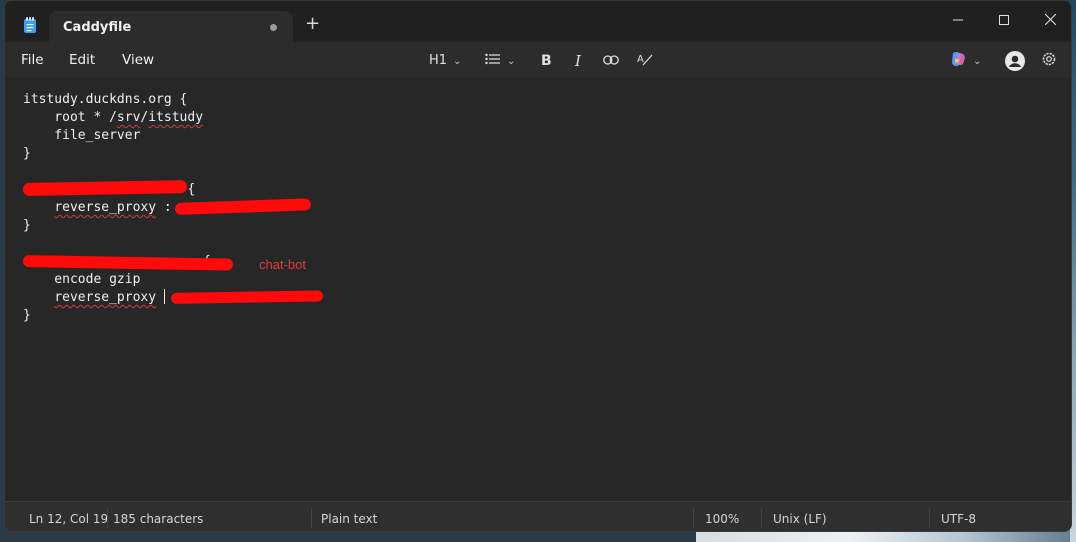 The height and width of the screenshot is (542, 1076). I want to click on redaction-mark, so click(247, 297).